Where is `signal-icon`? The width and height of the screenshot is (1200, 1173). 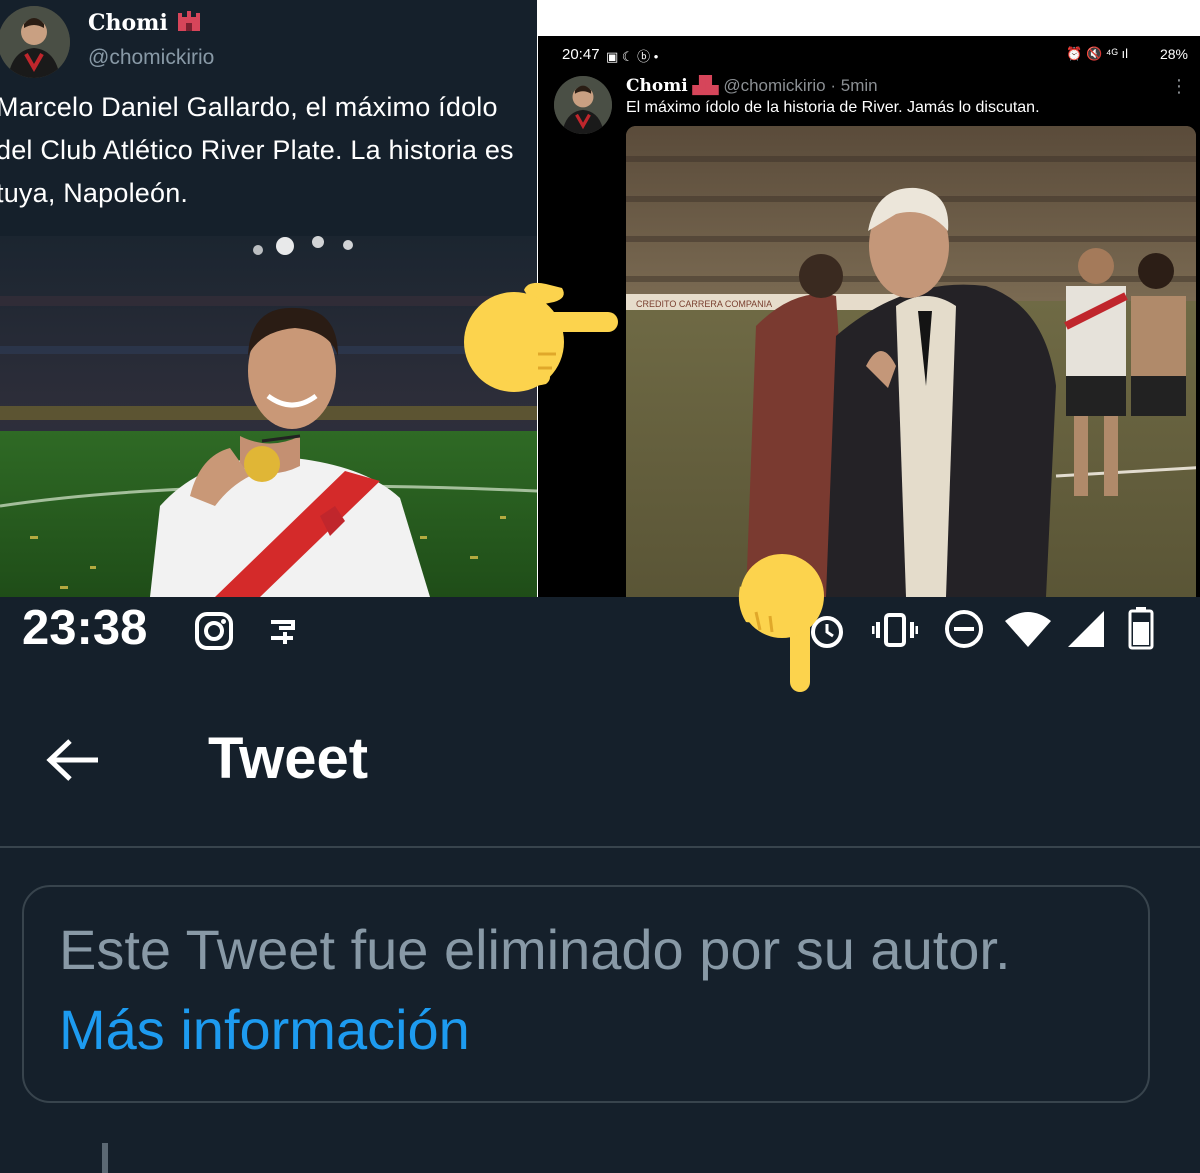 signal-icon is located at coordinates (1086, 629).